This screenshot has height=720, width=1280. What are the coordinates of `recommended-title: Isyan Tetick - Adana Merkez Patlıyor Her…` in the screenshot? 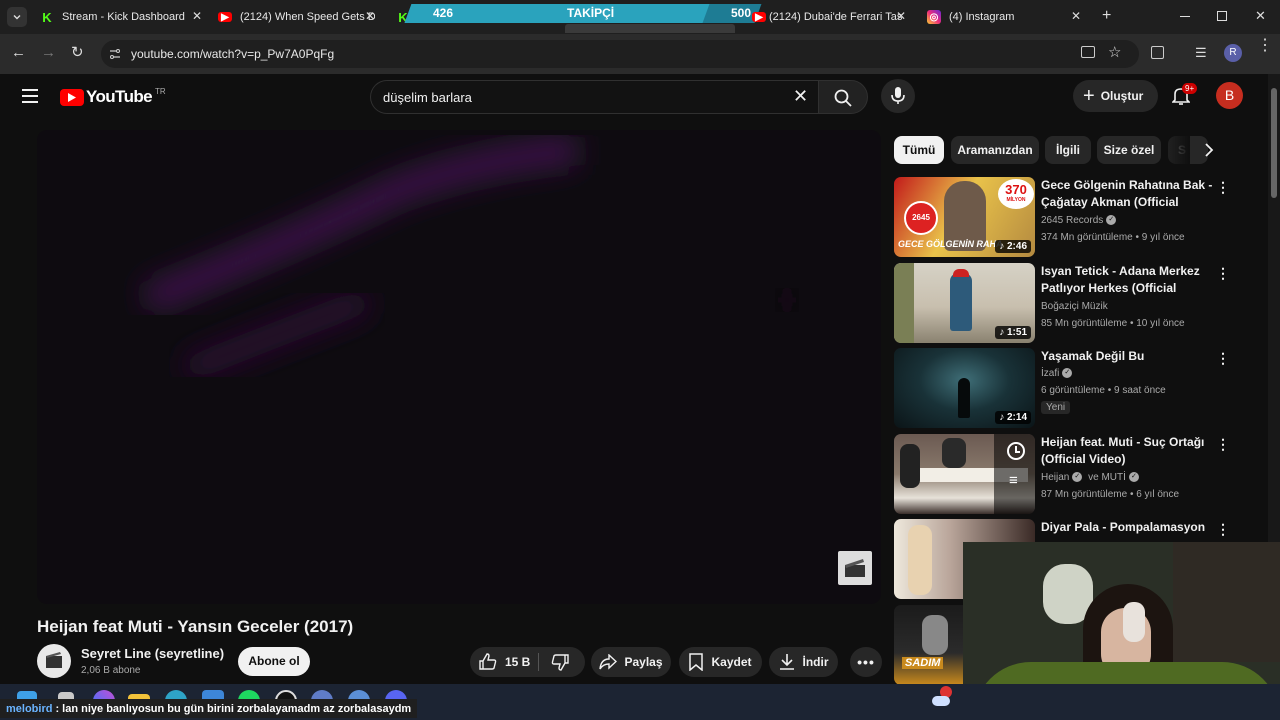 It's located at (1128, 280).